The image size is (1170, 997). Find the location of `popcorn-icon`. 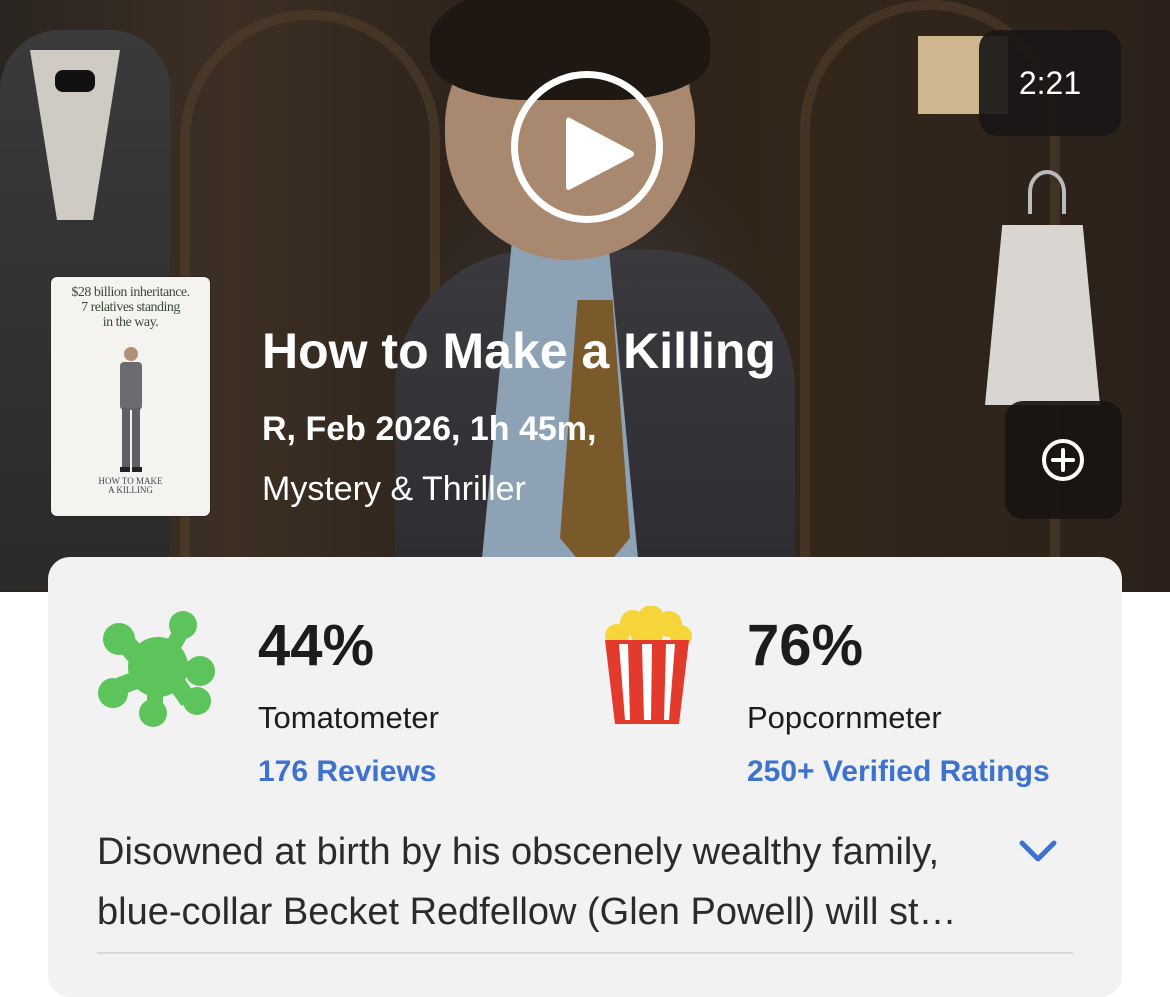

popcorn-icon is located at coordinates (648, 665).